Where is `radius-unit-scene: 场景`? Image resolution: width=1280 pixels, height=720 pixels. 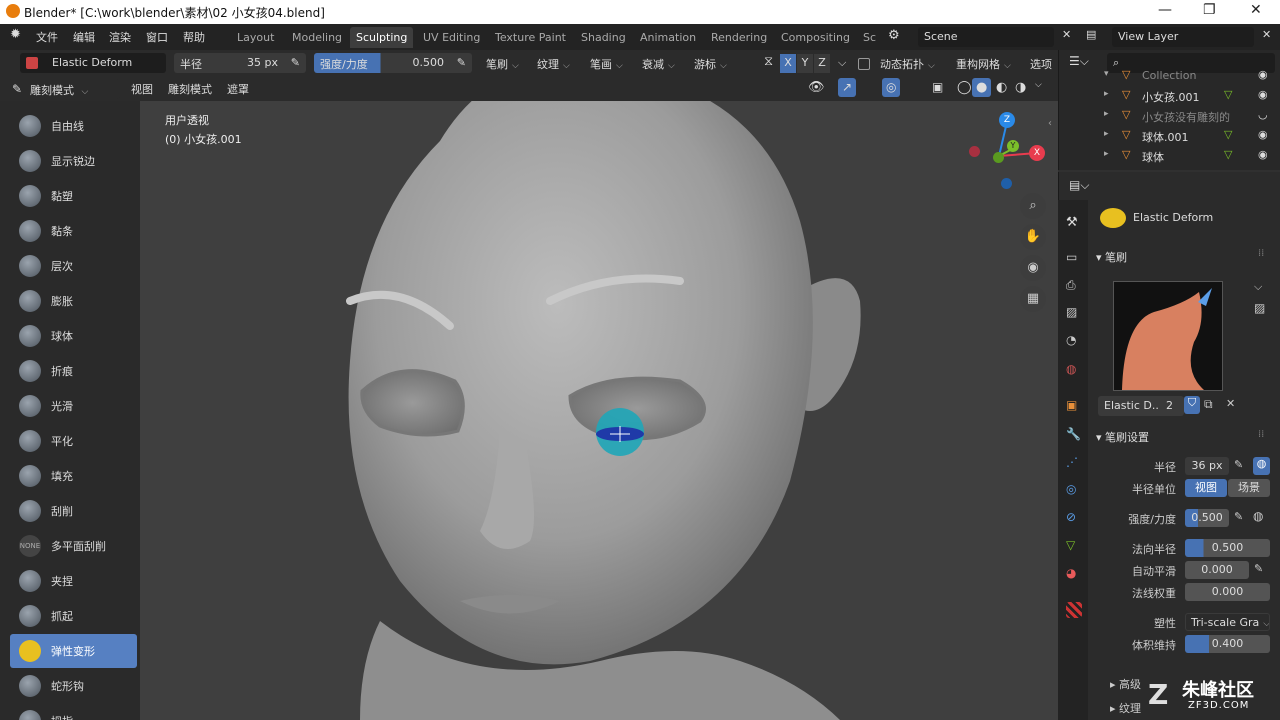
radius-unit-scene: 场景 is located at coordinates (1249, 488).